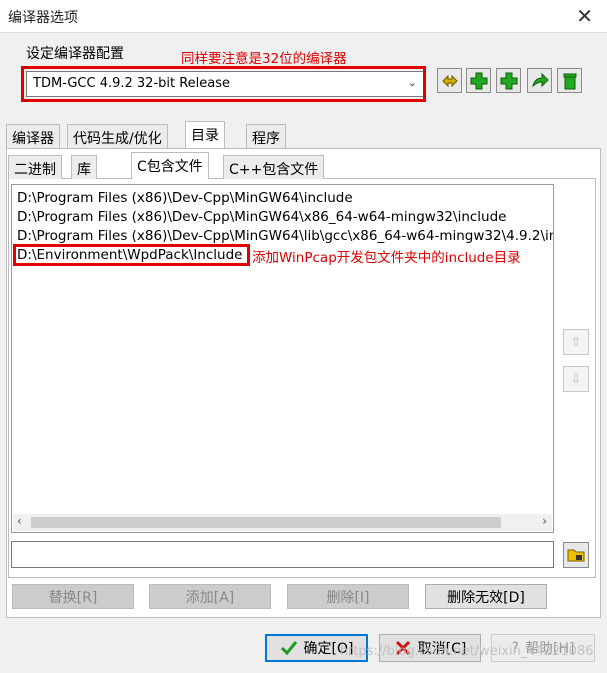 The width and height of the screenshot is (607, 673). Describe the element at coordinates (131, 255) in the screenshot. I see `highlight-box-wpdpack` at that location.